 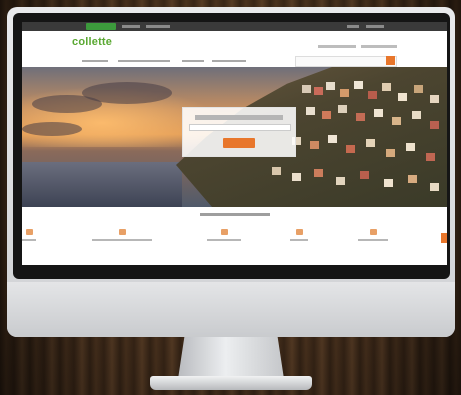 I want to click on search-button, so click(x=390, y=60).